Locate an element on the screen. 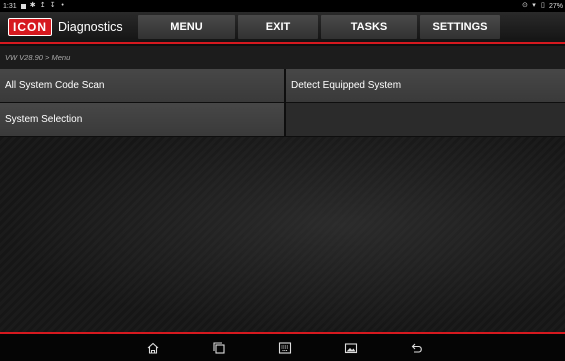 The height and width of the screenshot is (361, 565). location-icon: ⊙ is located at coordinates (525, 5).